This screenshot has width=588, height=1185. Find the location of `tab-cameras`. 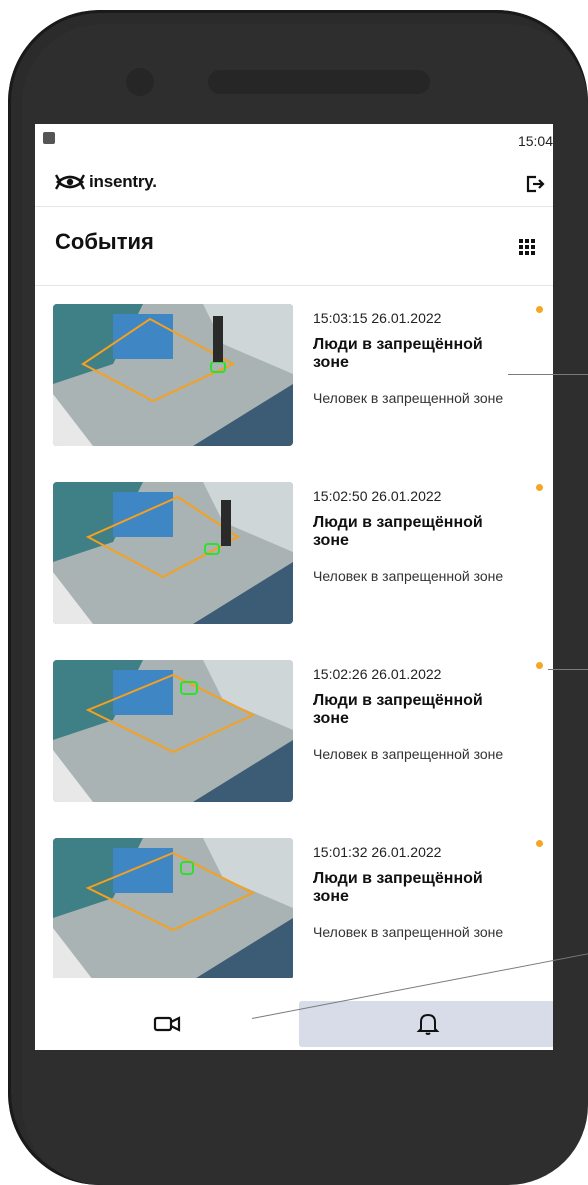

tab-cameras is located at coordinates (167, 1024).